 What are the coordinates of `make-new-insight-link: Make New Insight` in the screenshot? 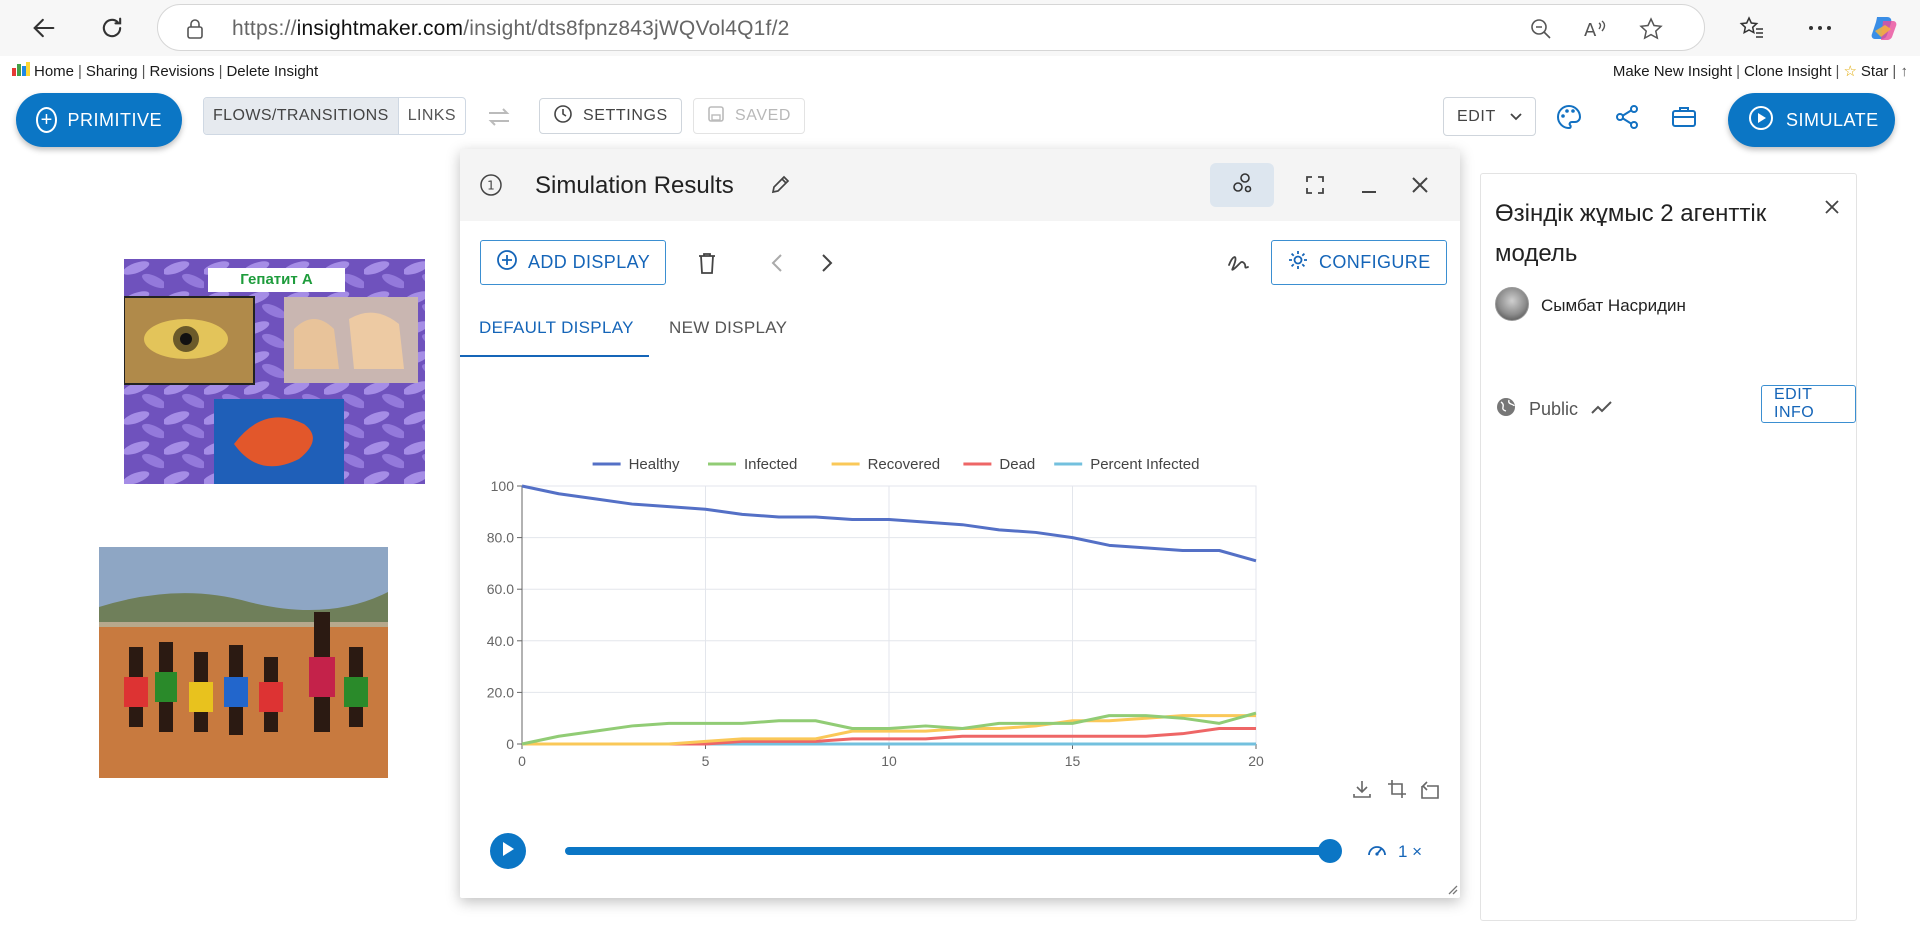 It's located at (1672, 71).